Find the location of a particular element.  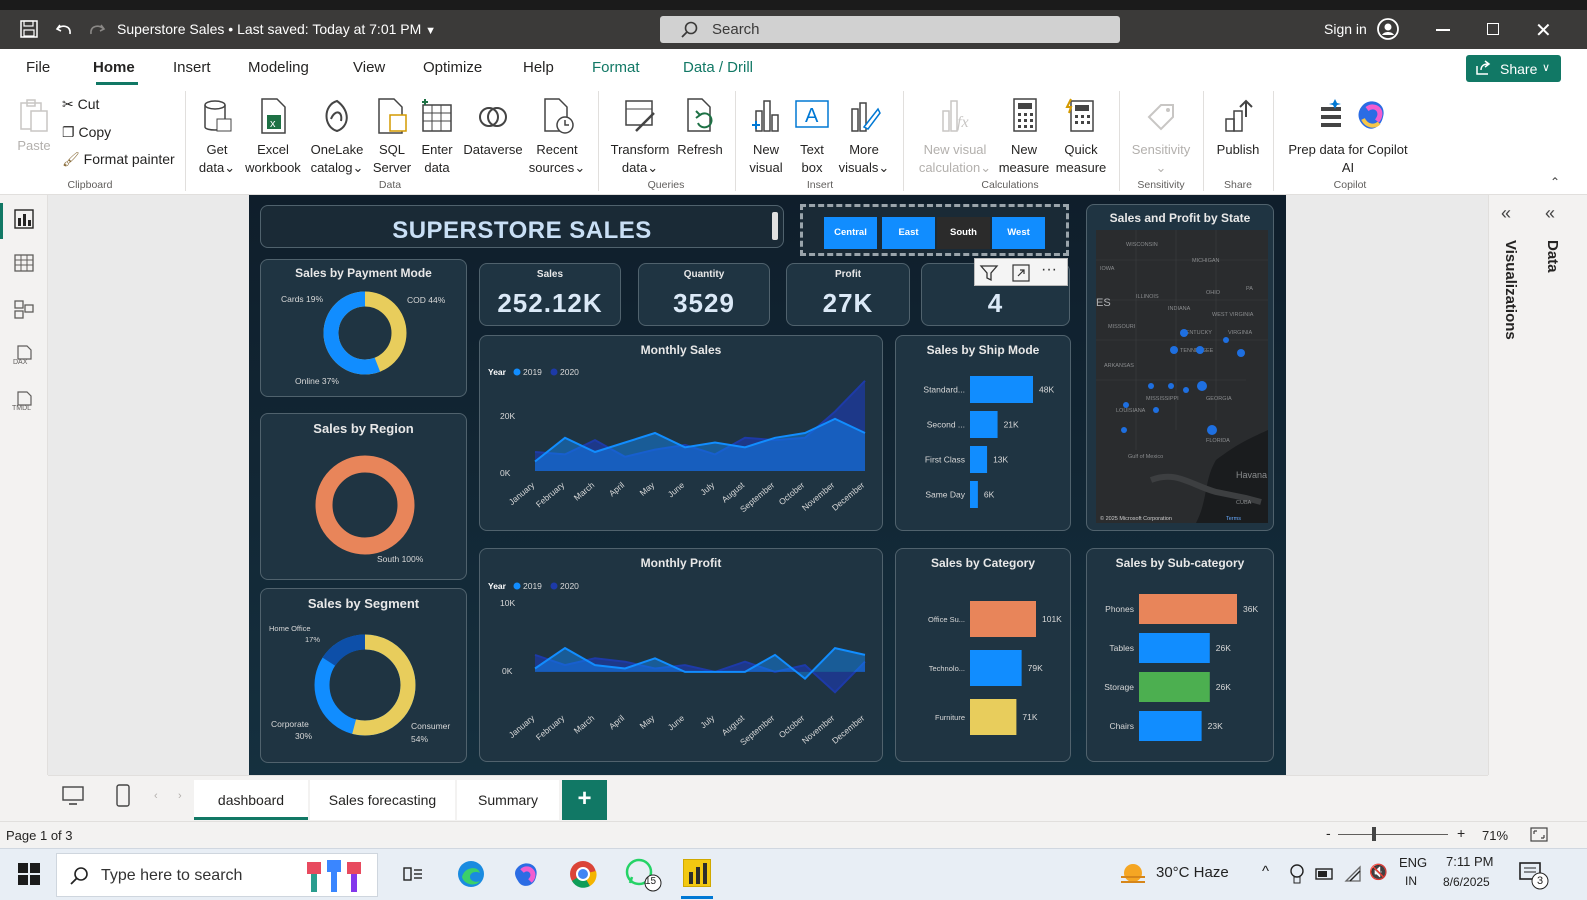

slicer-south: South is located at coordinates (963, 233).